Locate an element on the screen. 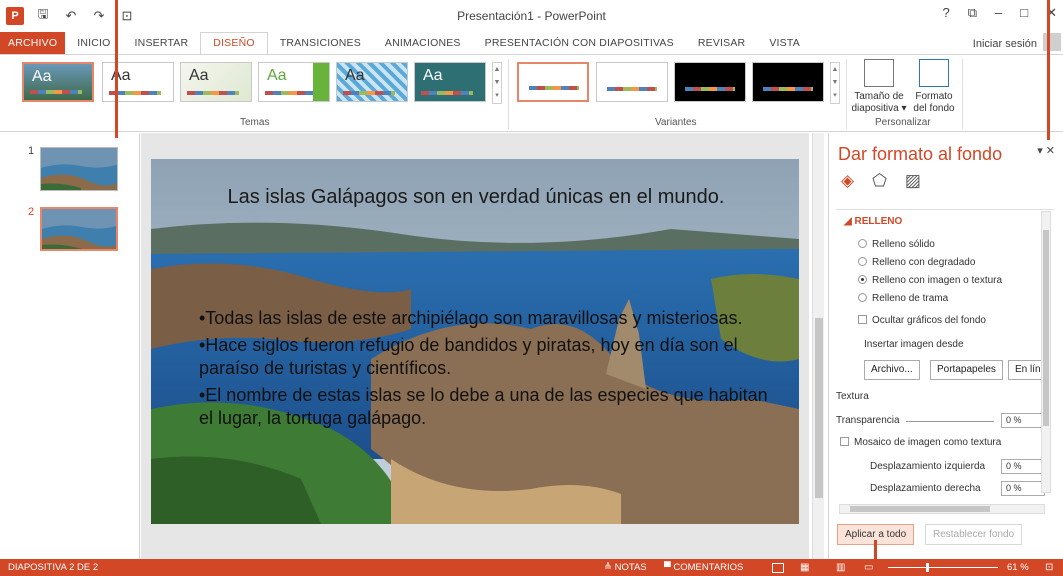 The image size is (1063, 576). tab-inicio: INICIO is located at coordinates (93, 43).